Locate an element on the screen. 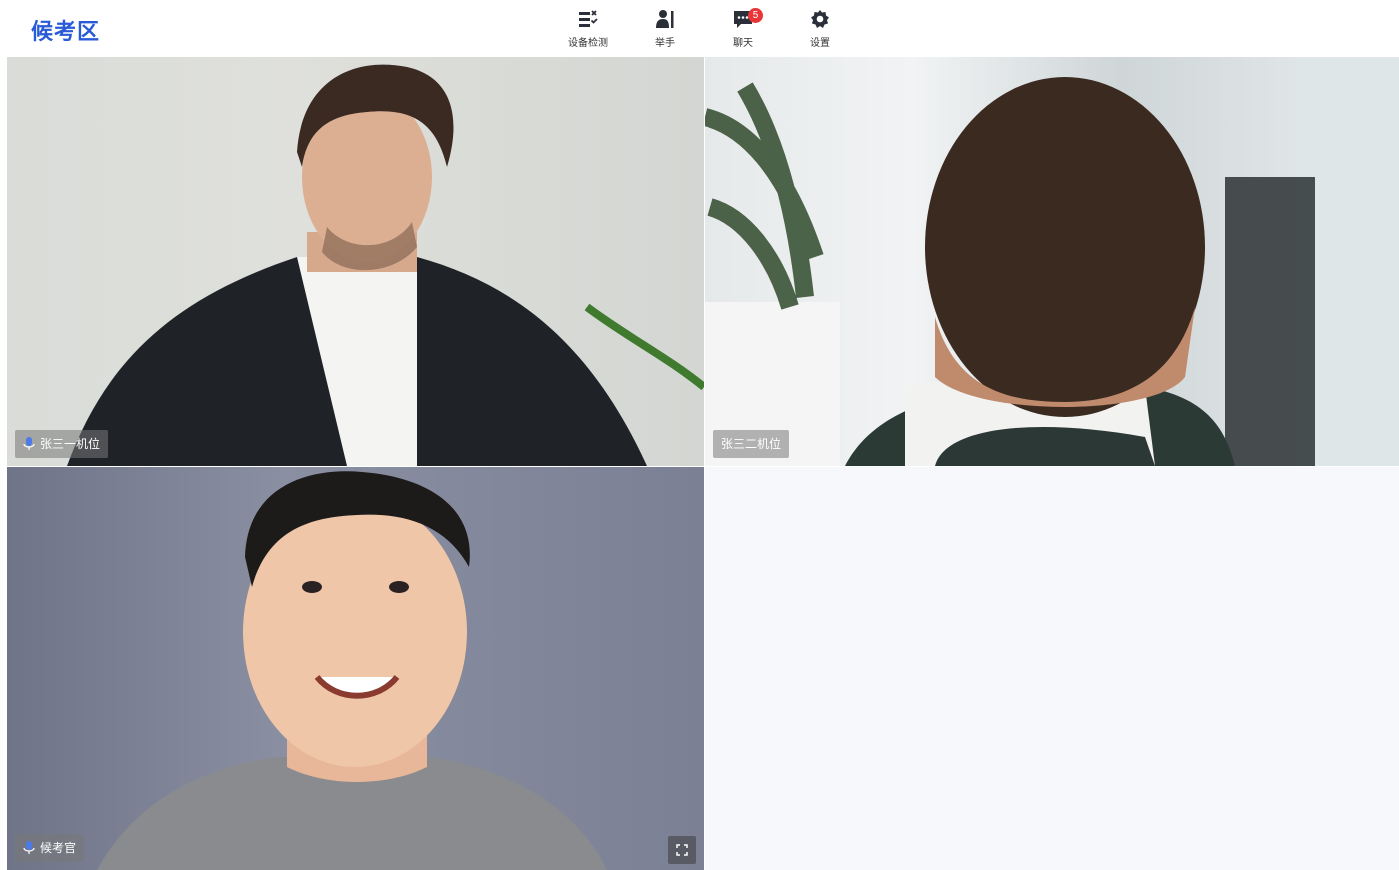  gear-icon is located at coordinates (820, 19).